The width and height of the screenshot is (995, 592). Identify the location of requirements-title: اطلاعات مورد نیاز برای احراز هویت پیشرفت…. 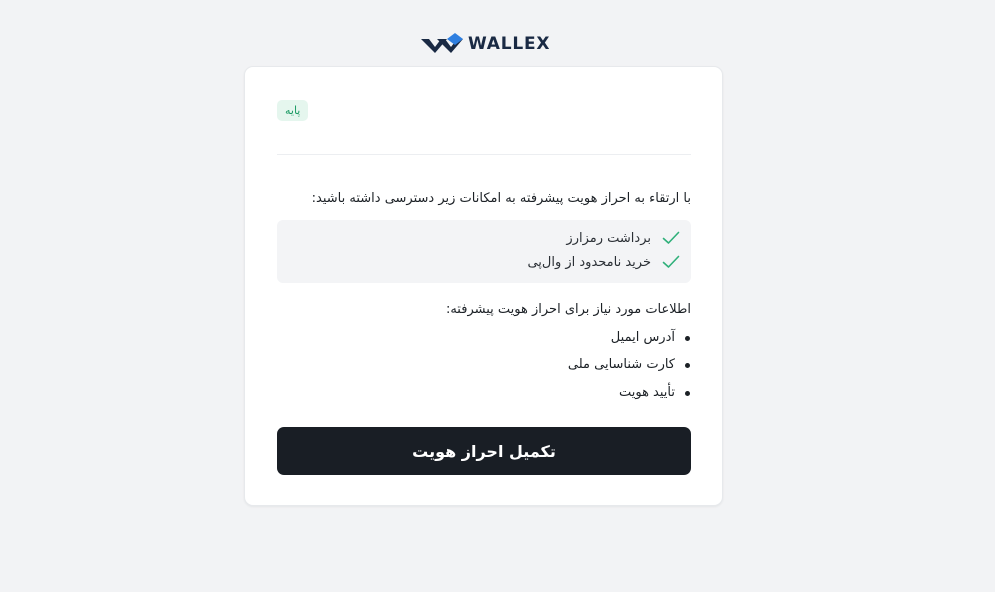
(568, 309).